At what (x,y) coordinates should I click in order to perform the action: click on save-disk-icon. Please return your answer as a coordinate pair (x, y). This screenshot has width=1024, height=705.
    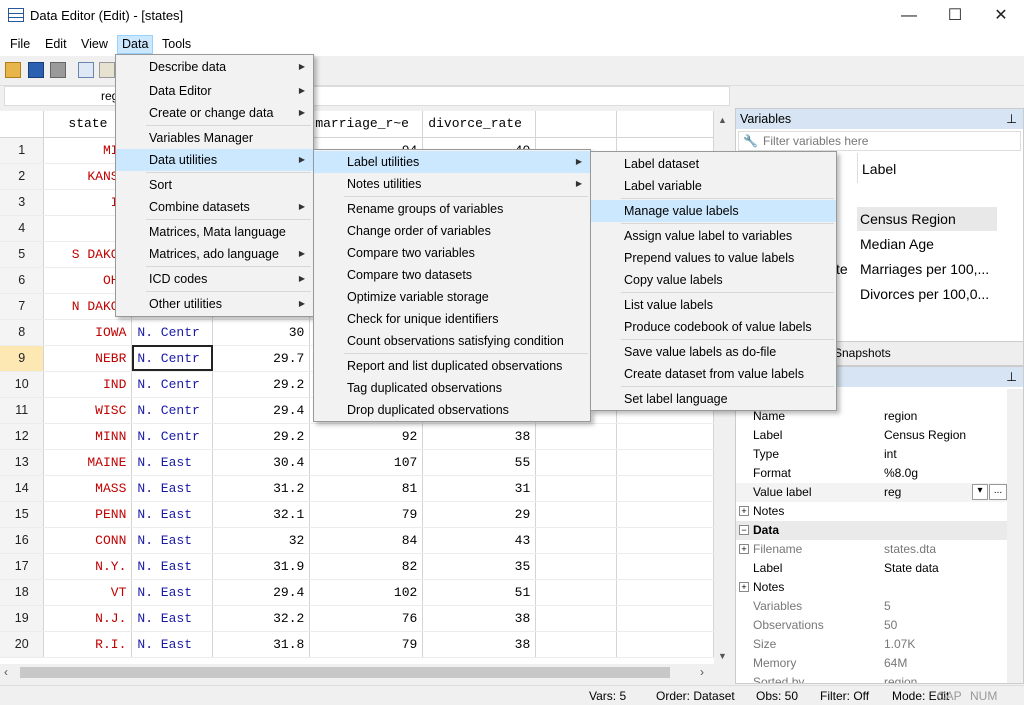
    Looking at the image, I should click on (36, 70).